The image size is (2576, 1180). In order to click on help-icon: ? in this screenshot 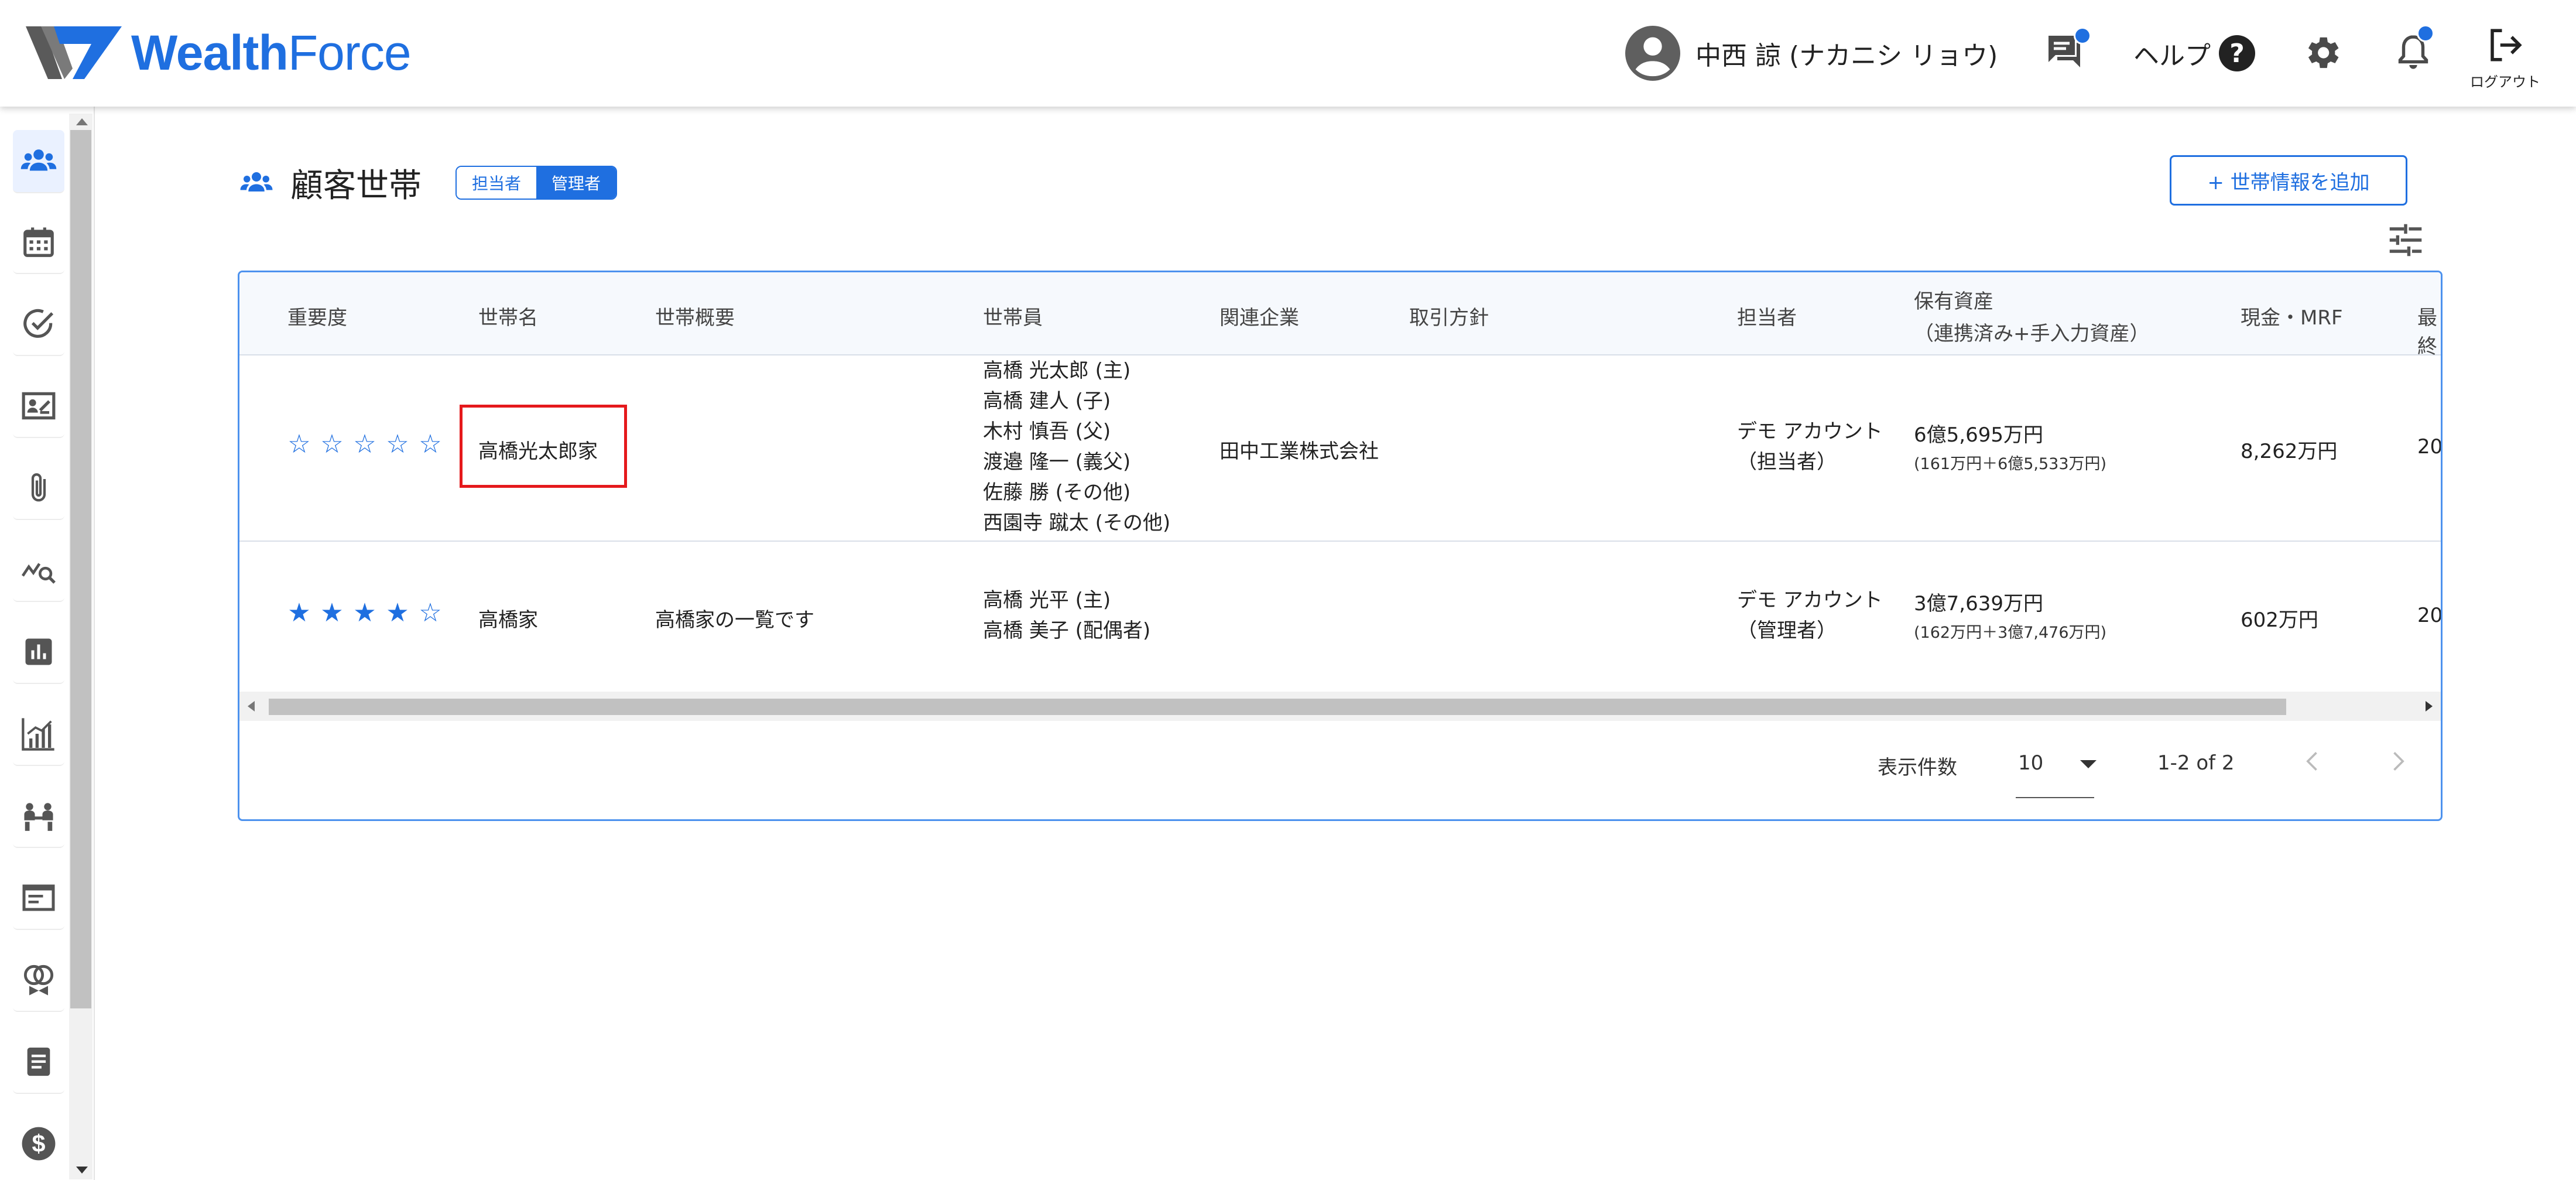, I will do `click(2237, 53)`.